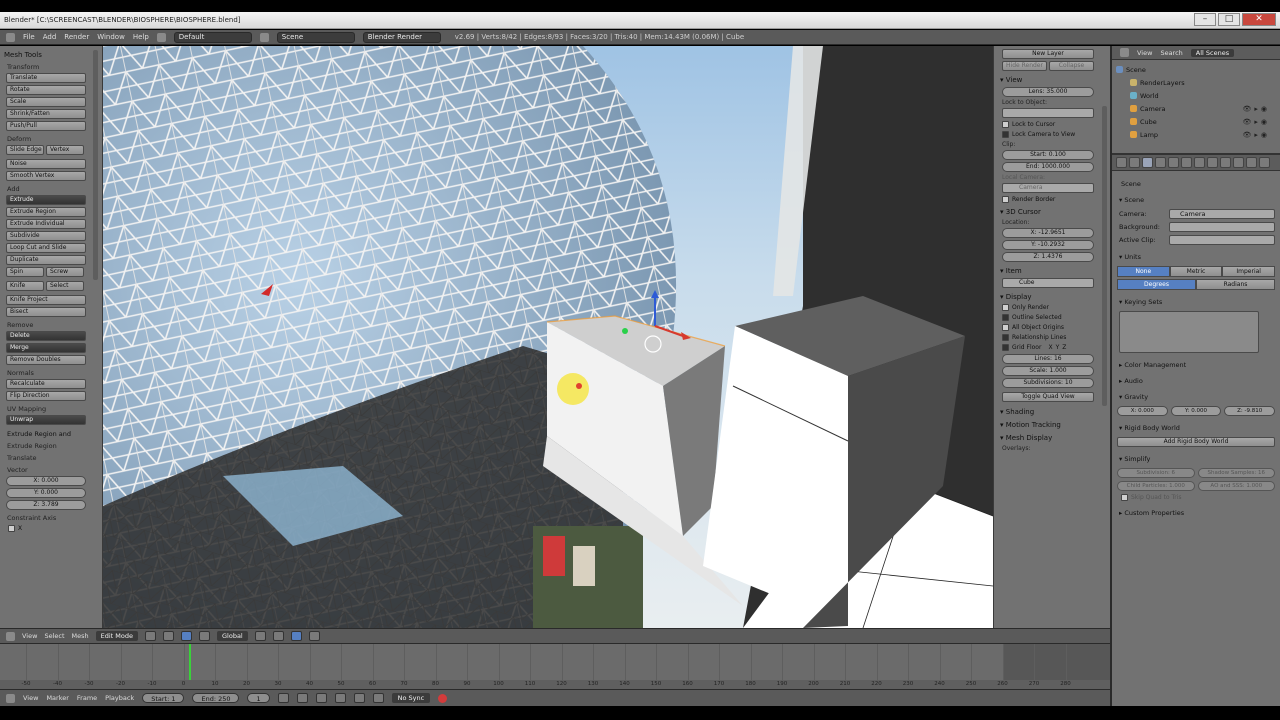 The image size is (1280, 720). What do you see at coordinates (1196, 411) in the screenshot?
I see `gravity-y-field: Y: 0.000` at bounding box center [1196, 411].